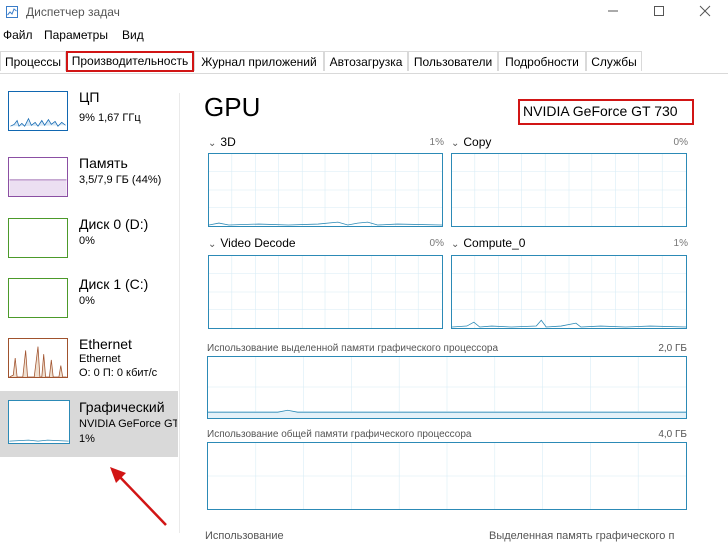 The height and width of the screenshot is (555, 728). What do you see at coordinates (38, 298) in the screenshot?
I see `disk-1-thumbnail-graph` at bounding box center [38, 298].